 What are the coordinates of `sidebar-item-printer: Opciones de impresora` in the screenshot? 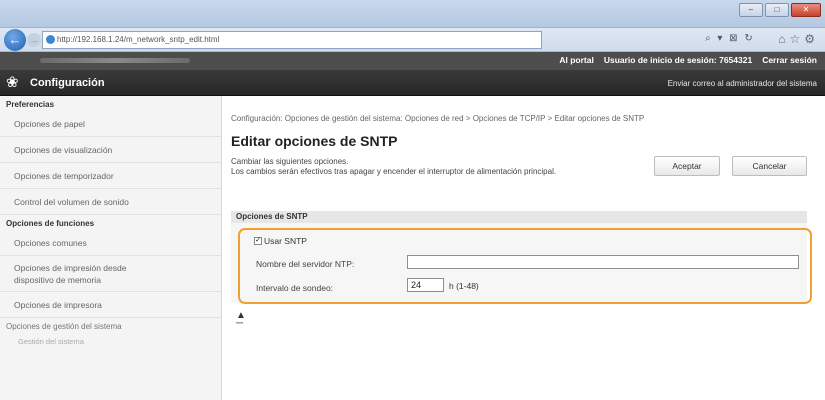 It's located at (110, 305).